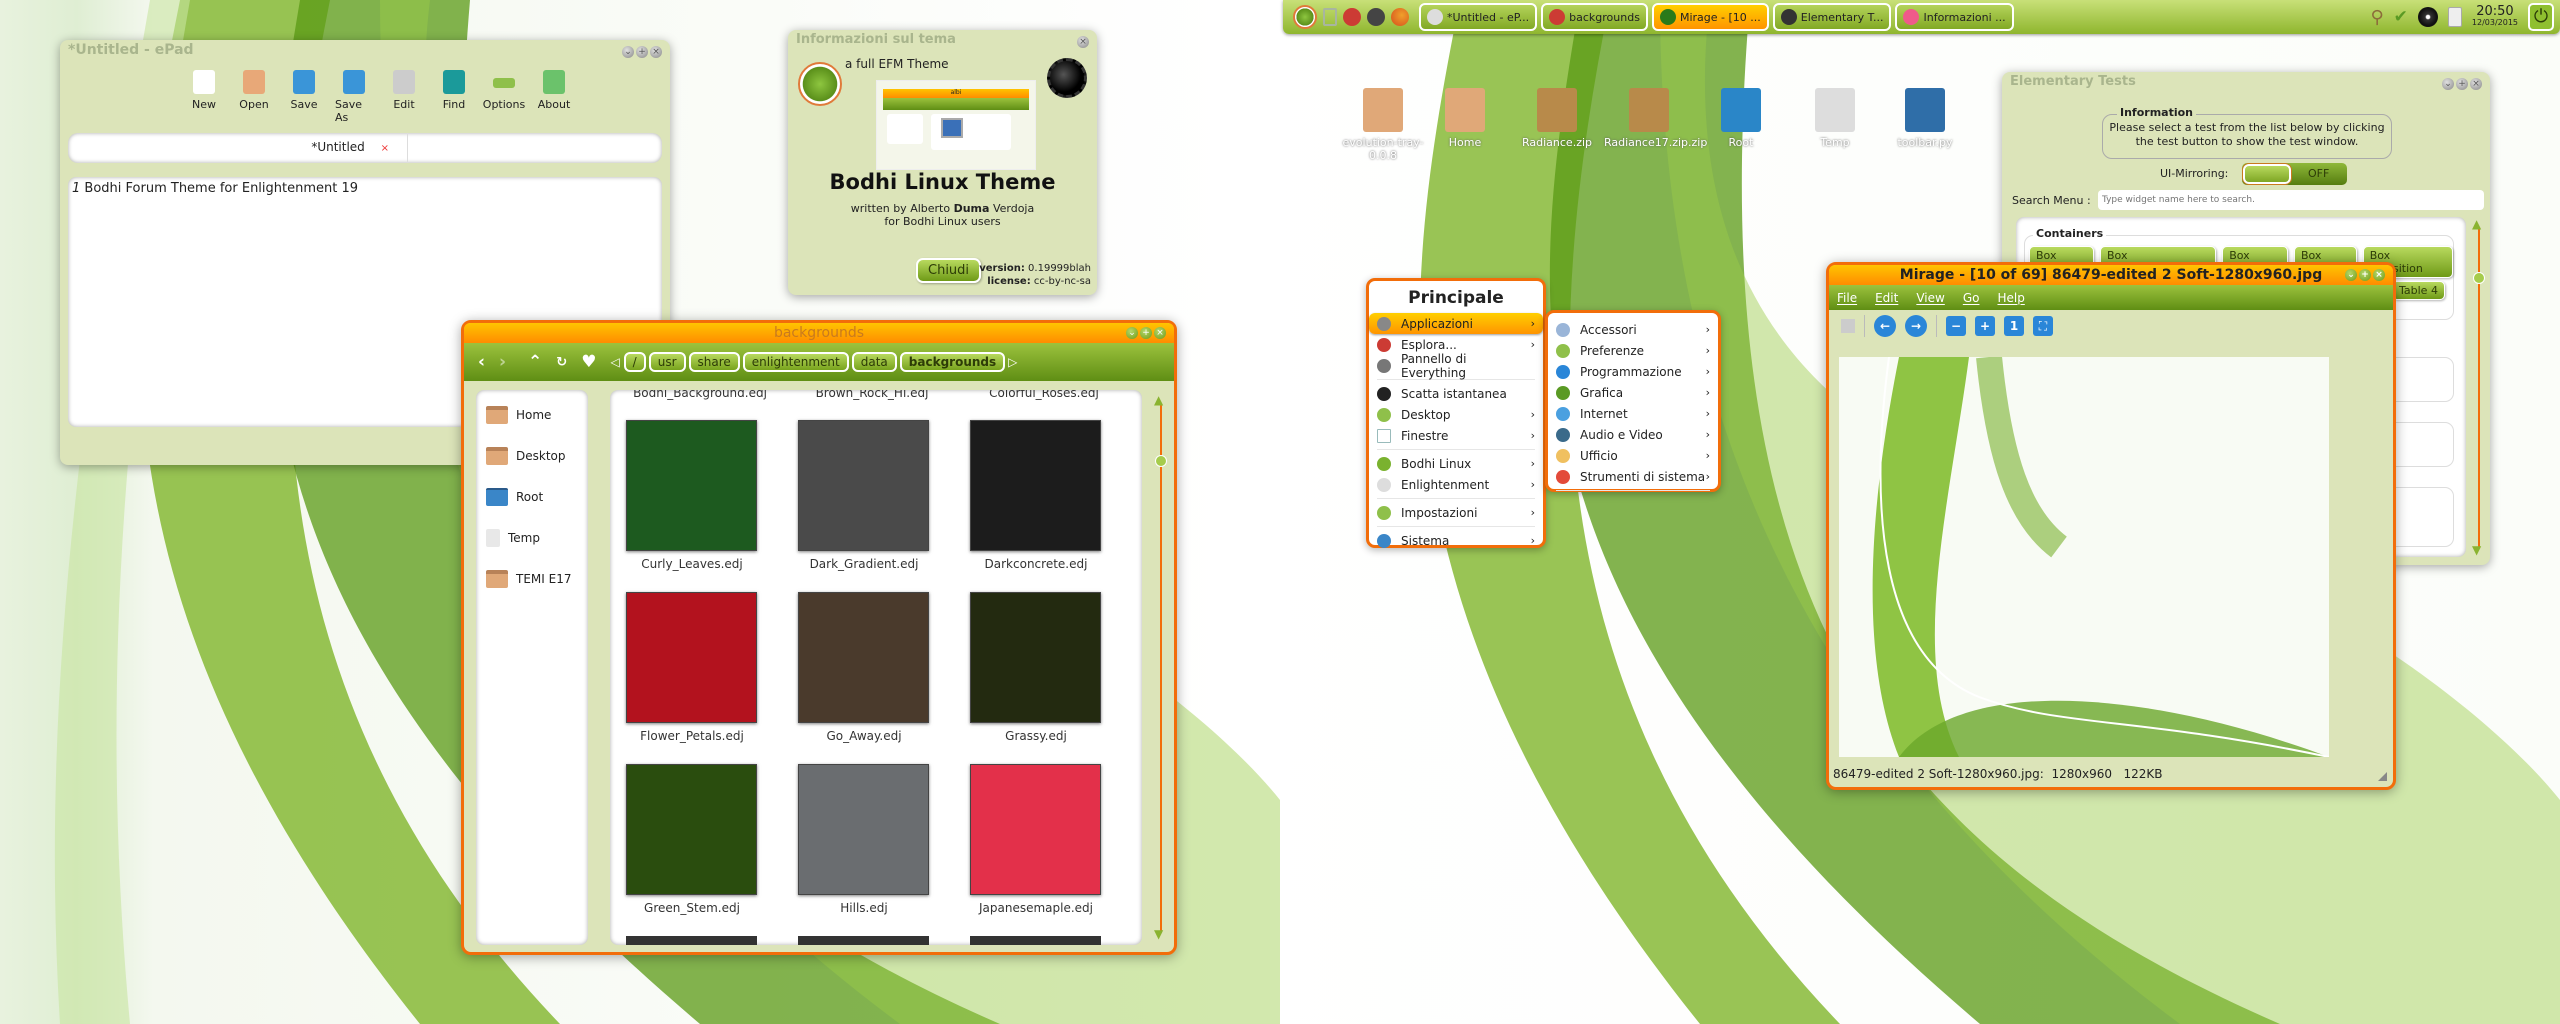 This screenshot has height=1024, width=2560. I want to click on submenu-item: Strumenti di sistema ›, so click(1633, 476).